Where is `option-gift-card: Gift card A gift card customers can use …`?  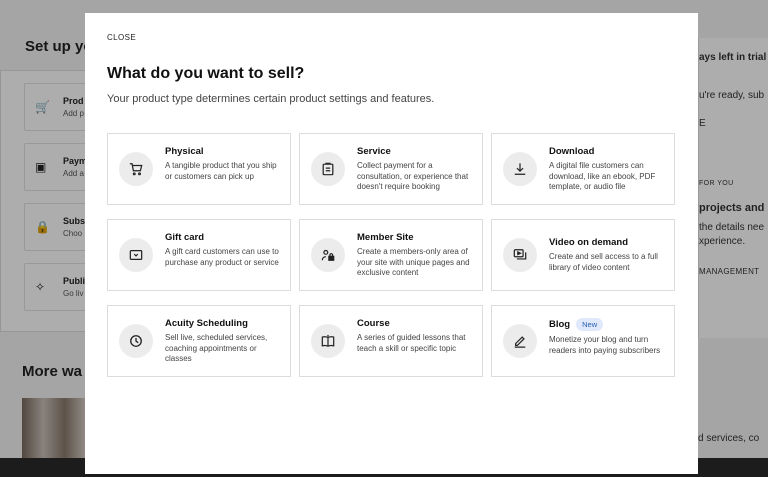
option-gift-card: Gift card A gift card customers can use … is located at coordinates (199, 255).